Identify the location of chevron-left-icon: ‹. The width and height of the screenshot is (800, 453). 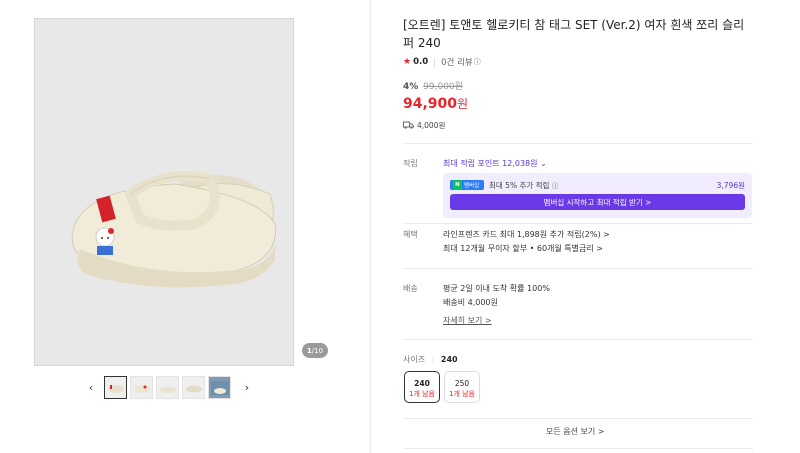
(91, 387).